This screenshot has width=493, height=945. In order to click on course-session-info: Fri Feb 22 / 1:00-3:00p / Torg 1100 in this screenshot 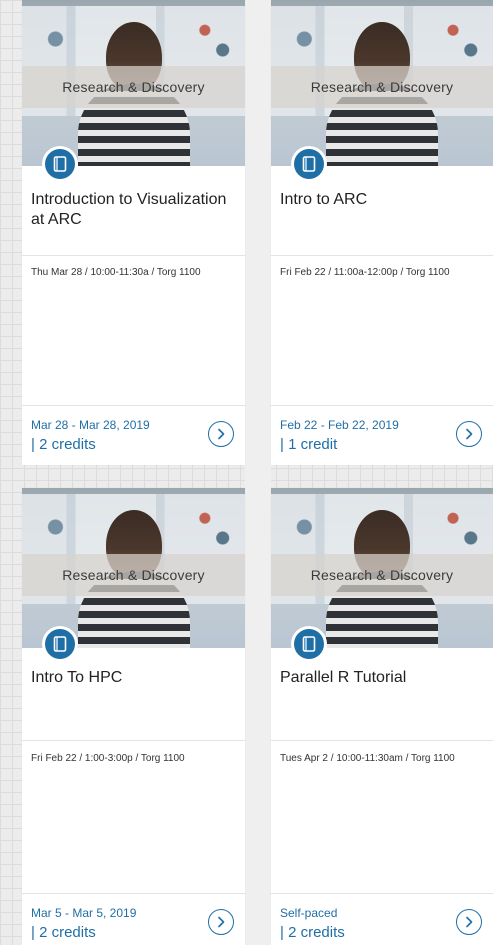, I will do `click(108, 758)`.